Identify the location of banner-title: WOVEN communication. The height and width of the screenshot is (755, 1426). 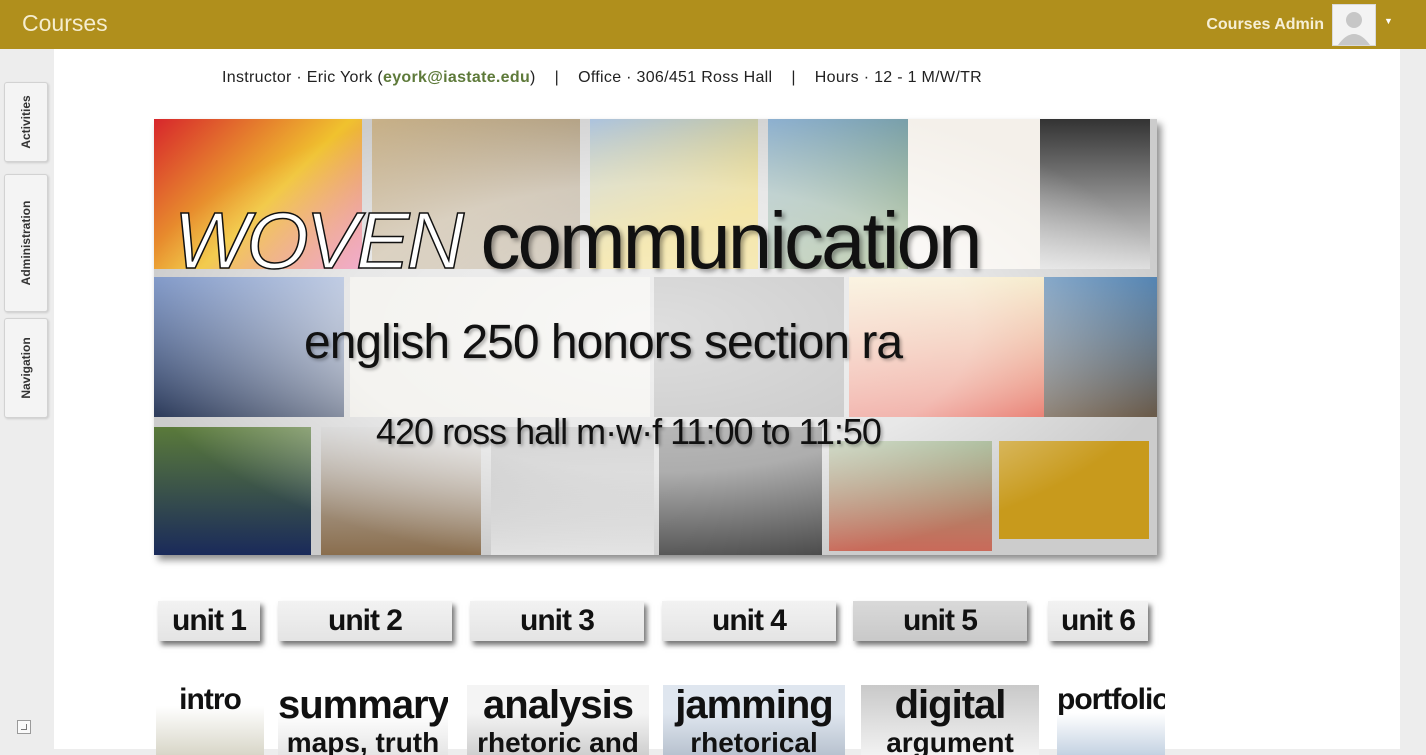
(577, 241).